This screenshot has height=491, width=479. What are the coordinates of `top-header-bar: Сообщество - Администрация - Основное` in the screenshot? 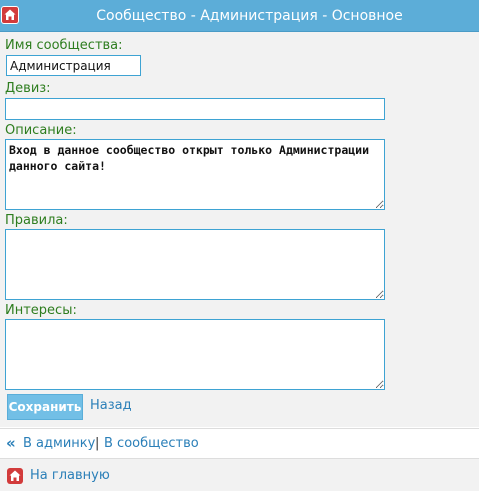 It's located at (239, 16).